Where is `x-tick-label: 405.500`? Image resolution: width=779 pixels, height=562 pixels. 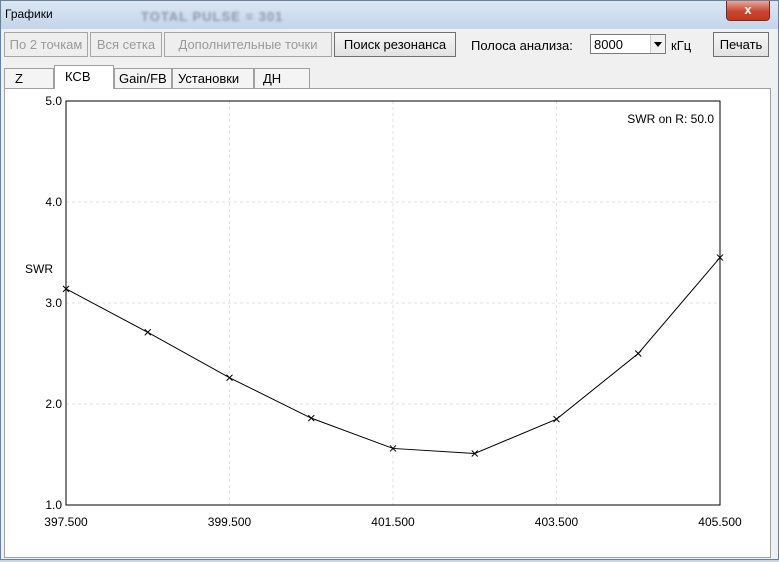 x-tick-label: 405.500 is located at coordinates (720, 522).